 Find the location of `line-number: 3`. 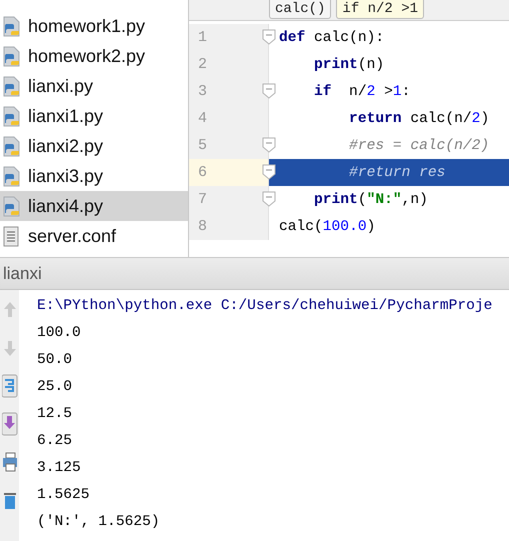

line-number: 3 is located at coordinates (203, 91).